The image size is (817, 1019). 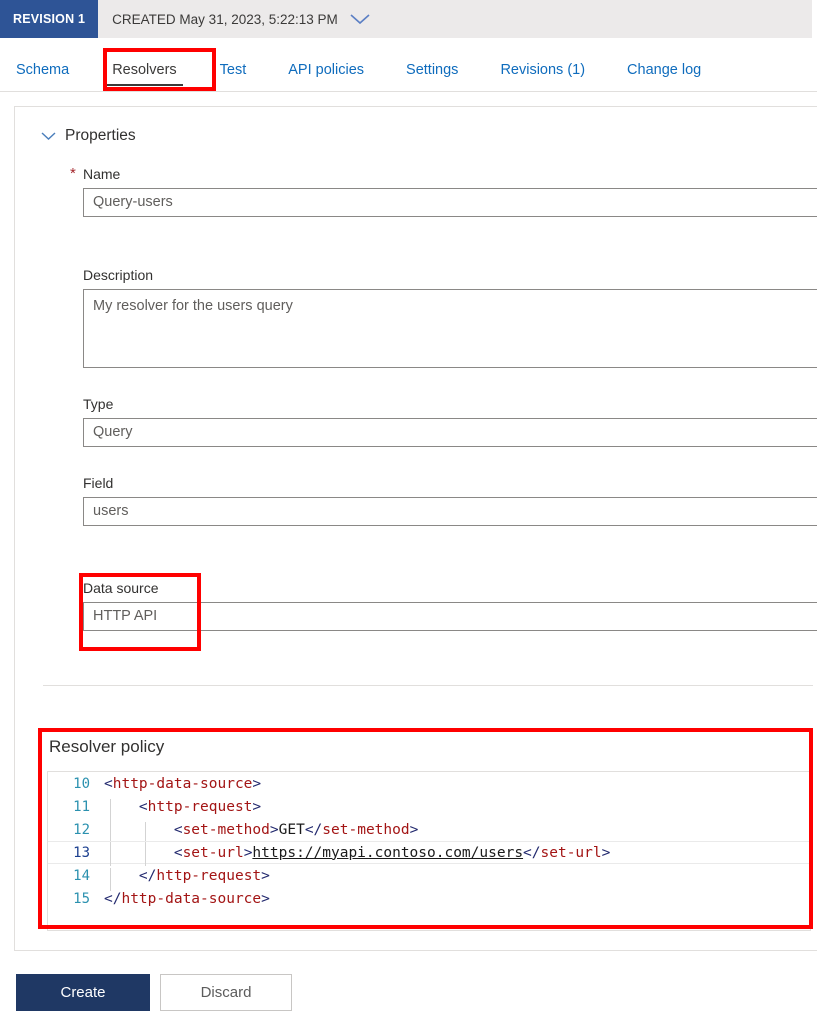 I want to click on tab-revisions: Revisions (1), so click(x=542, y=76).